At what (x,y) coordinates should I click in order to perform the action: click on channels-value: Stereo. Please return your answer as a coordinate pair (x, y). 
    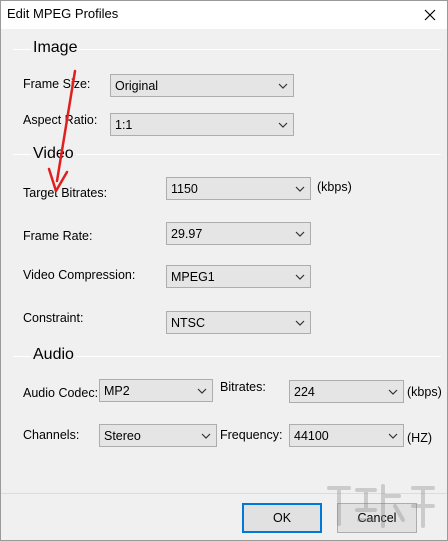
    Looking at the image, I should click on (122, 436).